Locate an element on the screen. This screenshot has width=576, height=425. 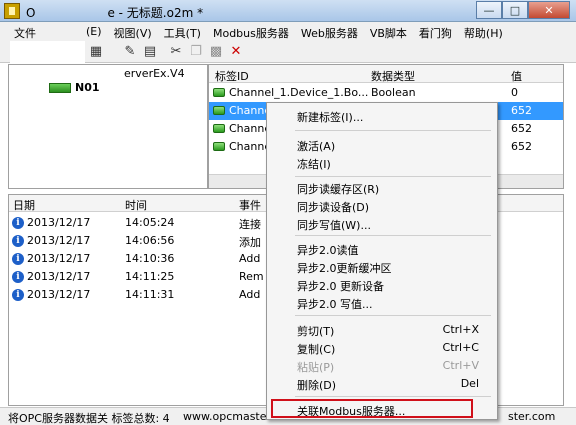
table-row: Channel_1.Device_1.Bo... Boolean 0 is located at coordinates (386, 93).